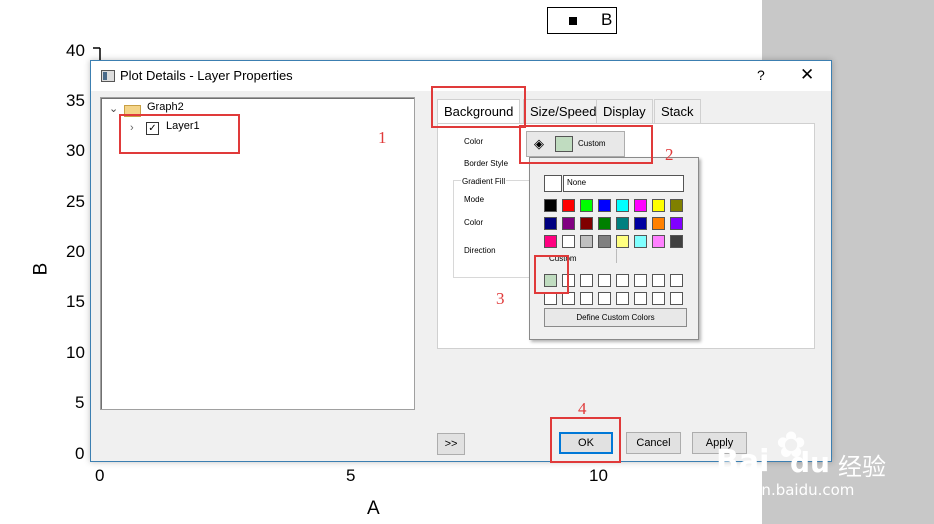 The image size is (934, 524). I want to click on cancel-button: Cancel, so click(653, 443).